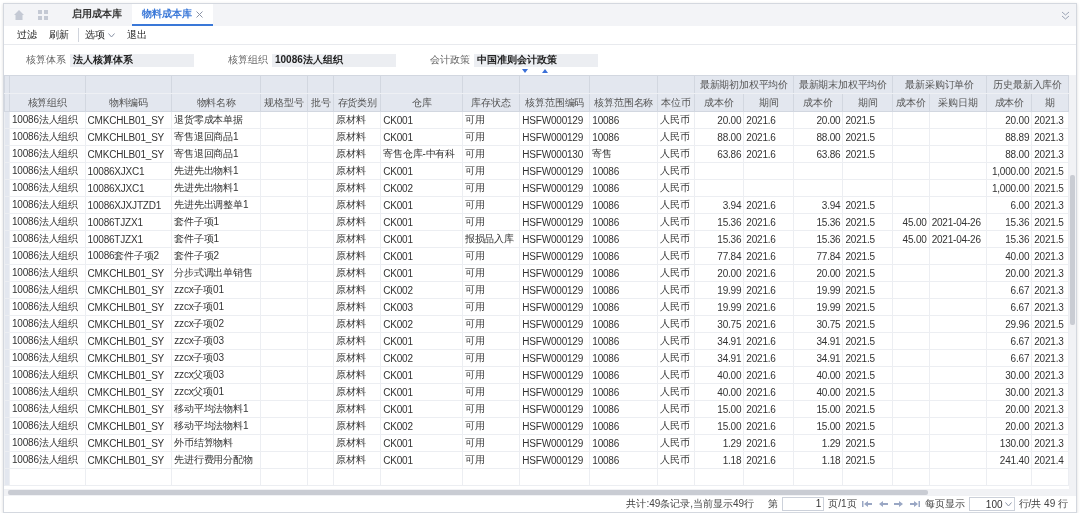 The image size is (1080, 520). What do you see at coordinates (216, 171) in the screenshot?
I see `table-cell: 先进先出物料1` at bounding box center [216, 171].